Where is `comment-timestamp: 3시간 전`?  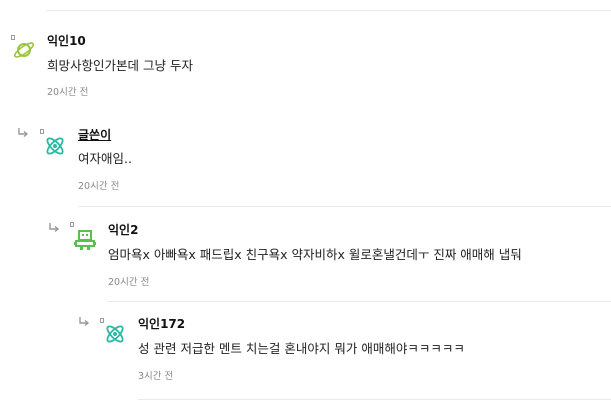
comment-timestamp: 3시간 전 is located at coordinates (156, 376).